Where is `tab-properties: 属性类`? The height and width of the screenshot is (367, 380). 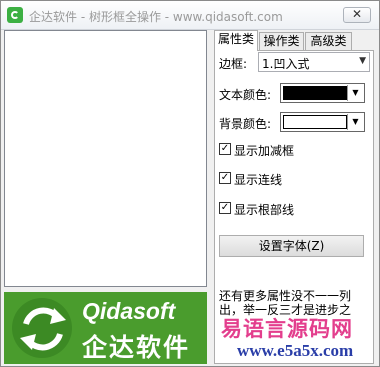
tab-properties: 属性类 is located at coordinates (236, 40).